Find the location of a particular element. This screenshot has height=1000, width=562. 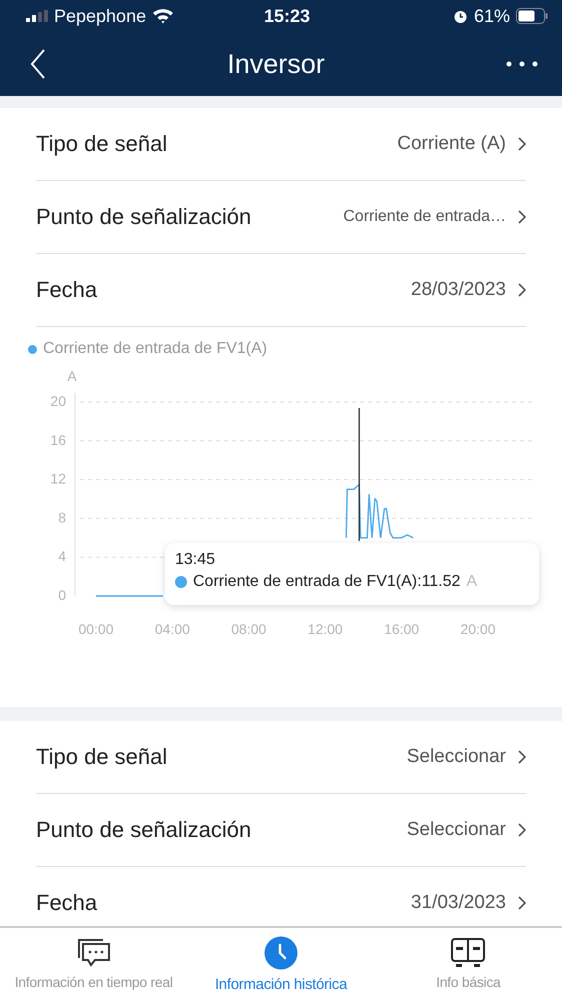

wifi-icon is located at coordinates (163, 16).